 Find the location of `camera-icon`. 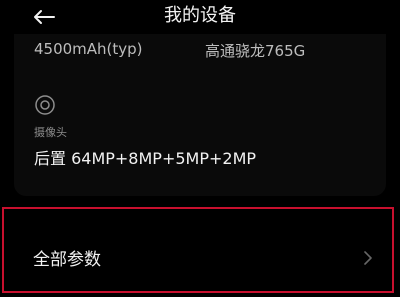

camera-icon is located at coordinates (45, 105).